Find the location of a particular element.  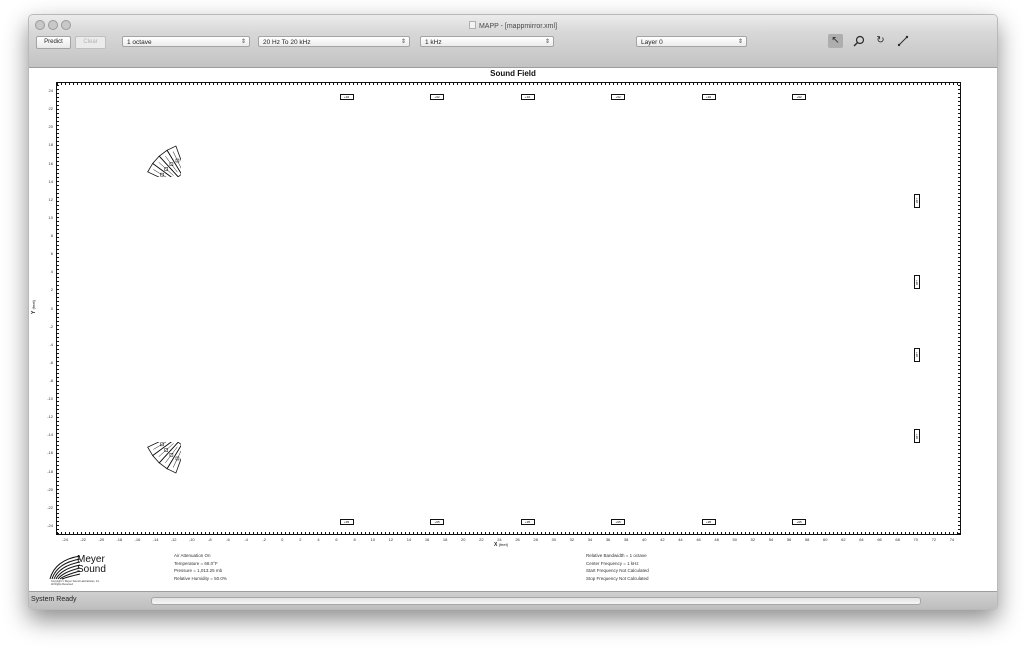

layer-select: Layer 0 ⇕ is located at coordinates (691, 41).